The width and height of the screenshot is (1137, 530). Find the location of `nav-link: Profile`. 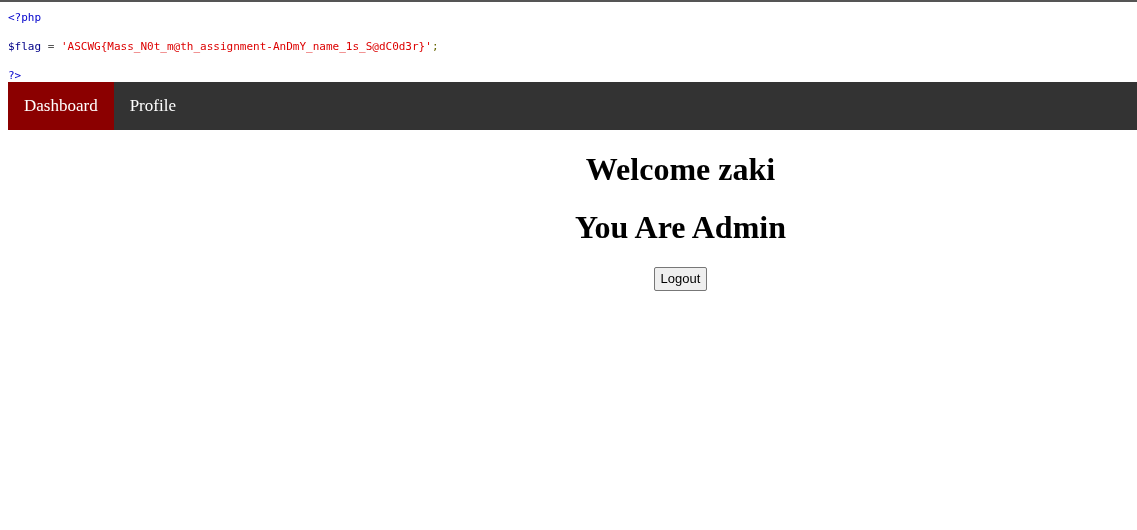

nav-link: Profile is located at coordinates (152, 106).